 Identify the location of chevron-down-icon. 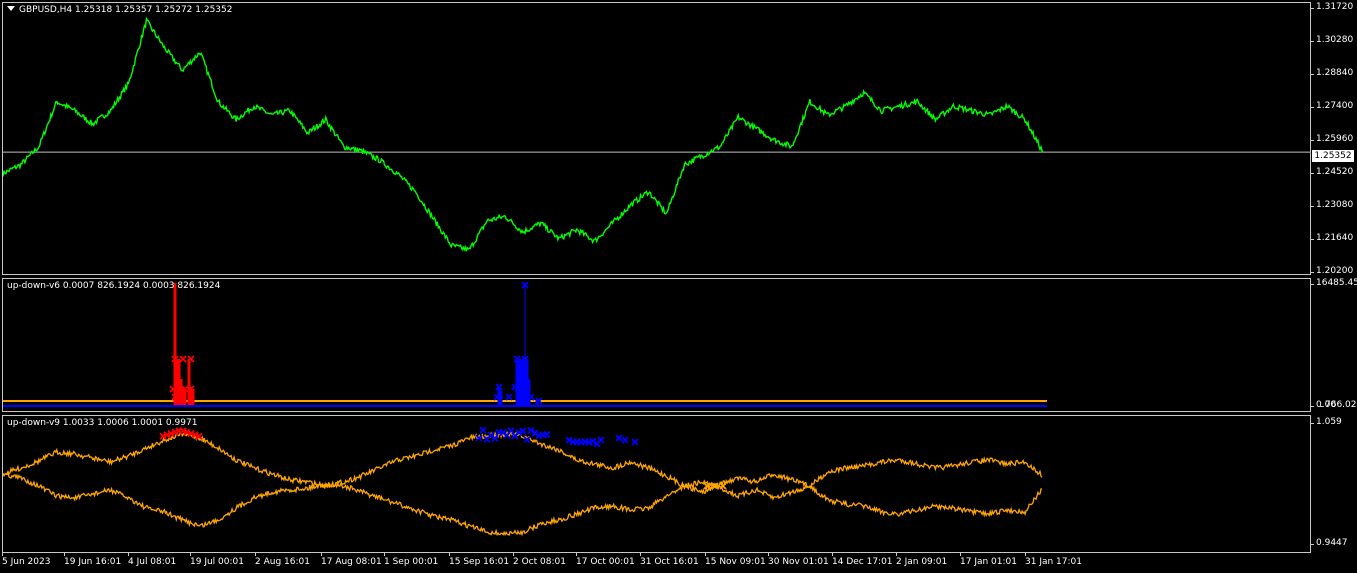
(11, 8).